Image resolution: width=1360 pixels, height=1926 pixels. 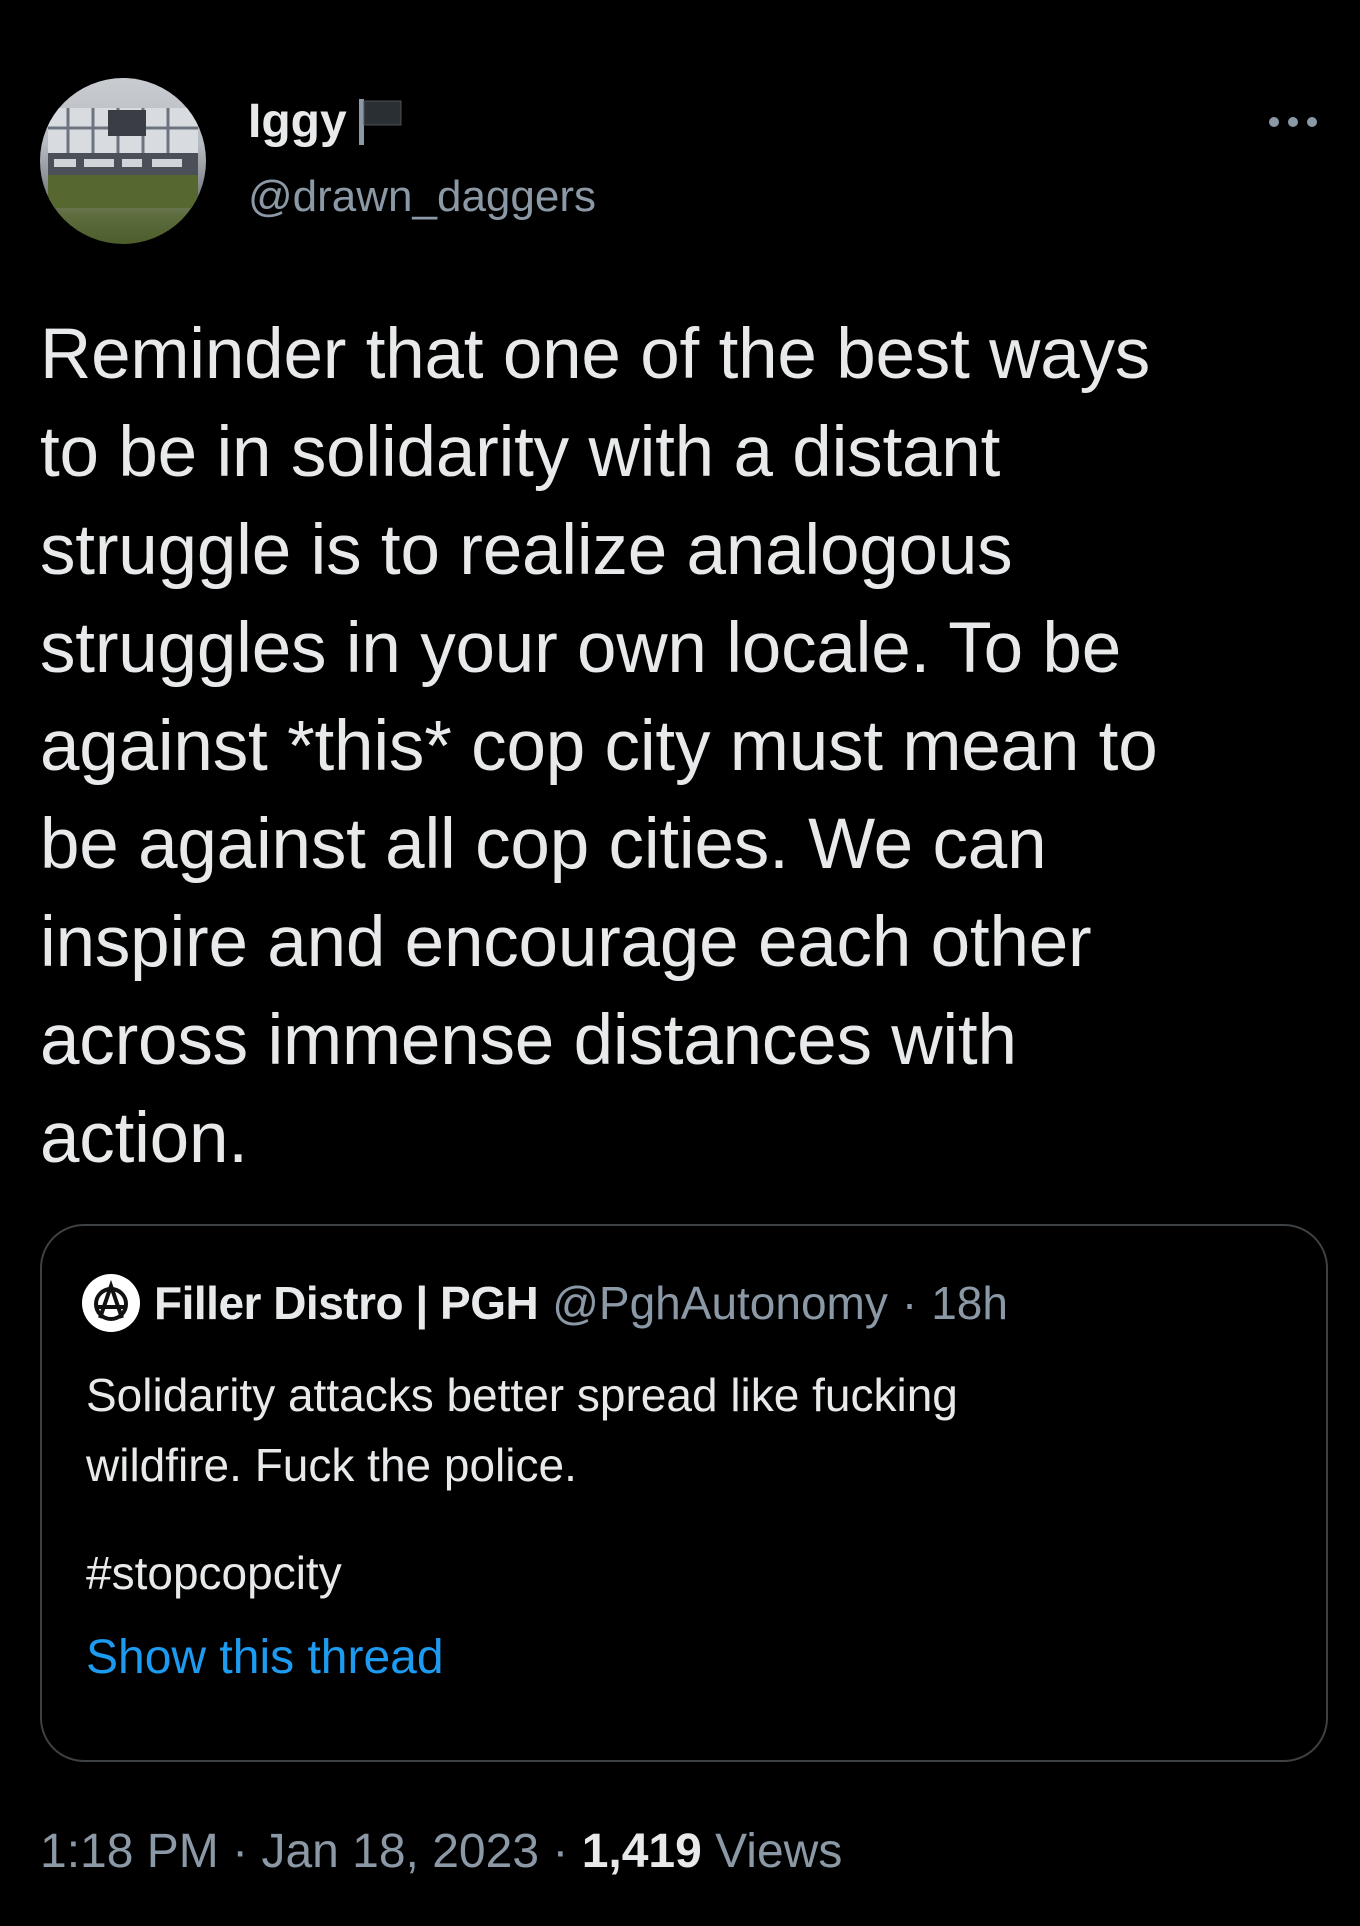 I want to click on quoted-time: 18h, so click(x=969, y=1303).